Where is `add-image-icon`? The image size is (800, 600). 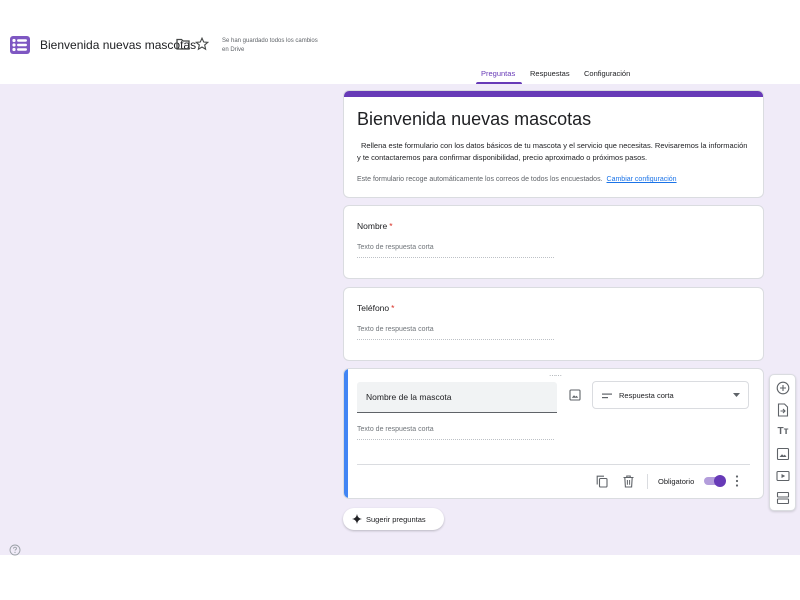
add-image-icon is located at coordinates (783, 454).